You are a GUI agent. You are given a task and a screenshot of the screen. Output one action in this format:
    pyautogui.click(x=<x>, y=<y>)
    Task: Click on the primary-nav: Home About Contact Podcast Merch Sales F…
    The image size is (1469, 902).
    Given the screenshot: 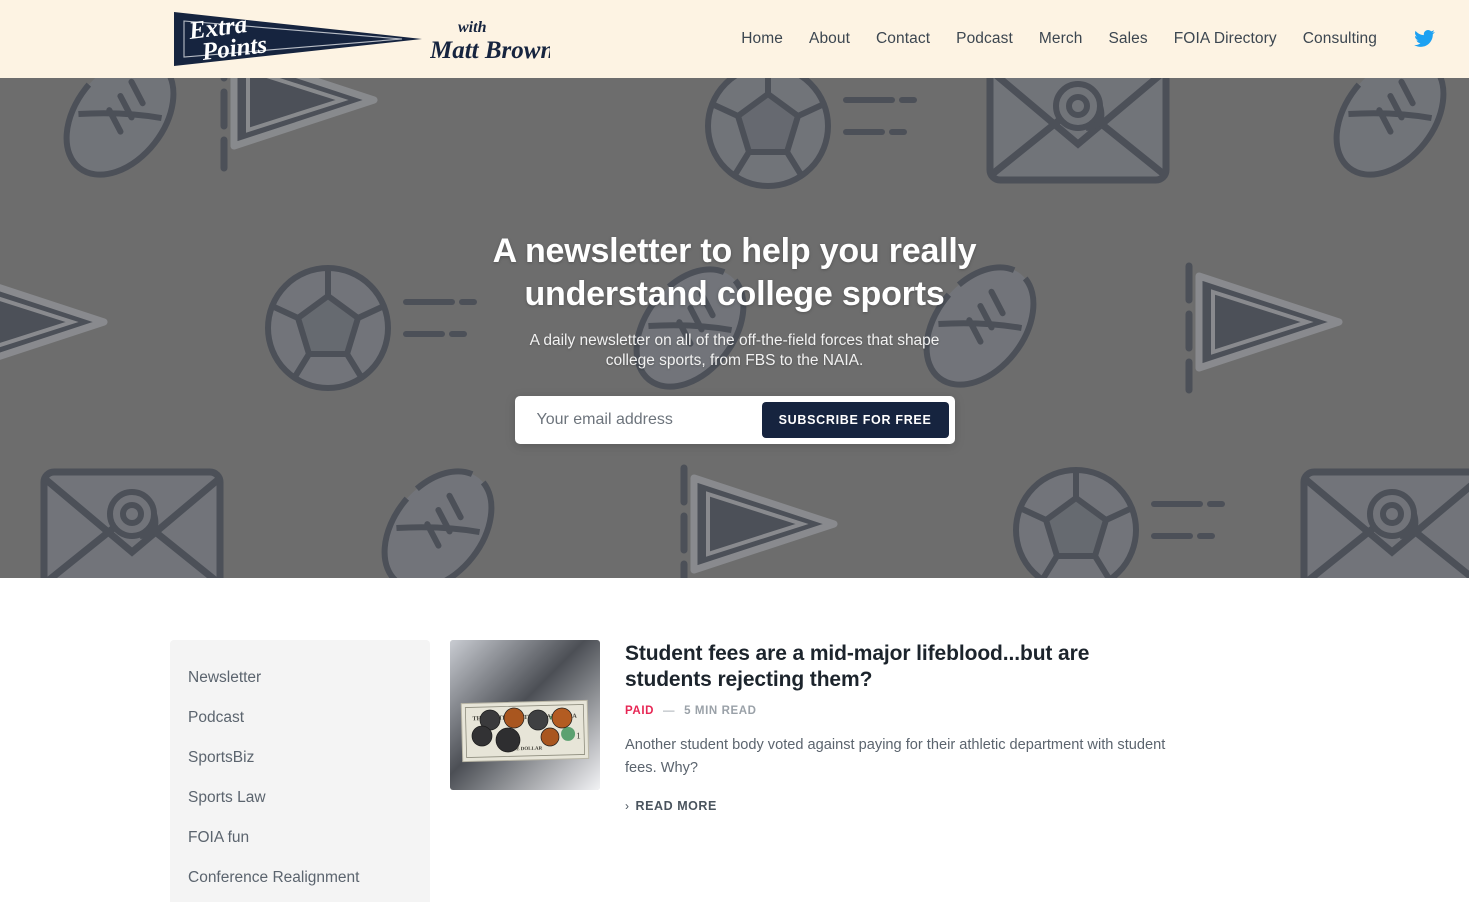 What is the action you would take?
    pyautogui.click(x=1093, y=39)
    